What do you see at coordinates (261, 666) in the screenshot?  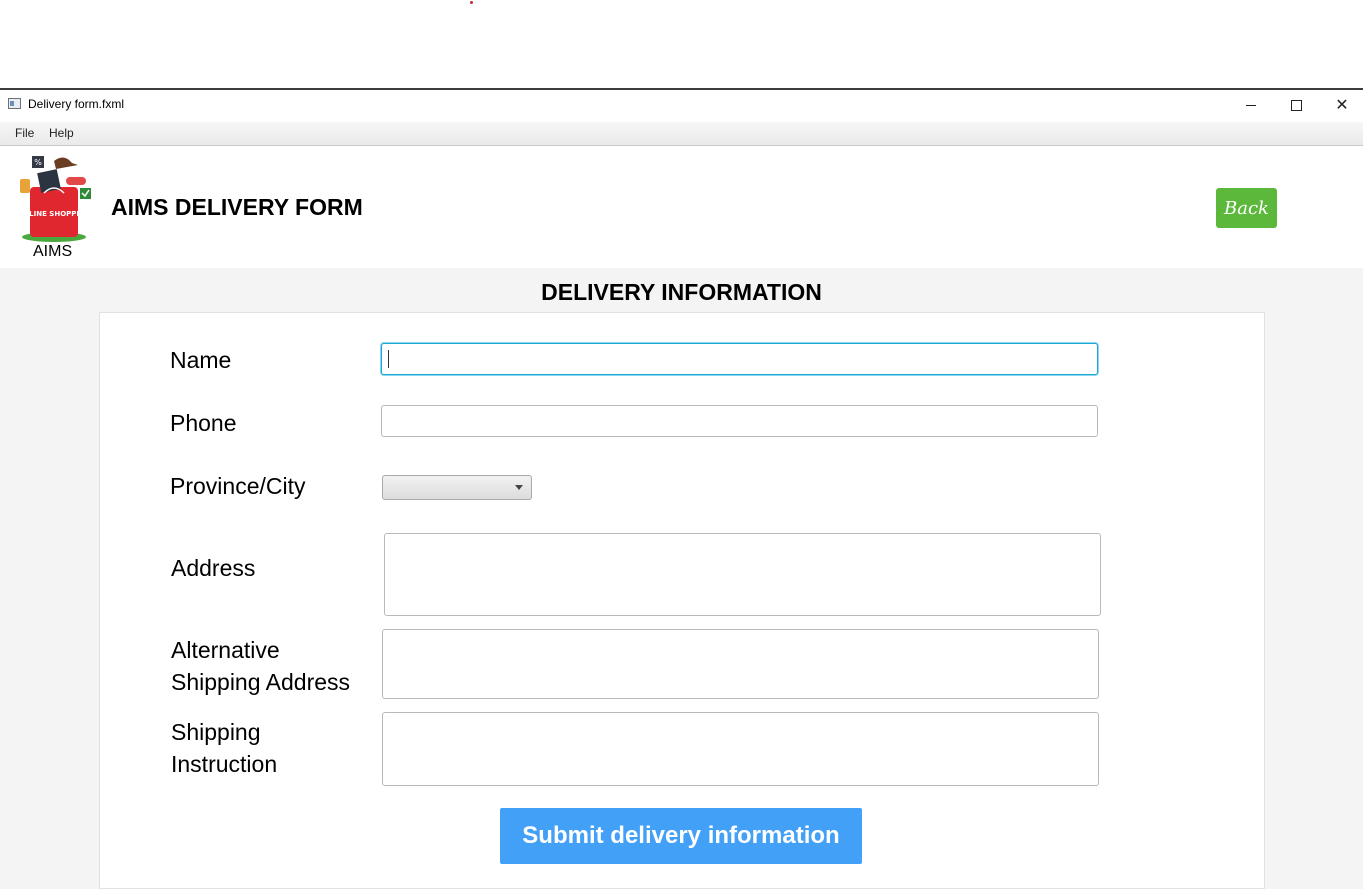 I see `alternative-shipping-address-label: Alternative Shipping Address` at bounding box center [261, 666].